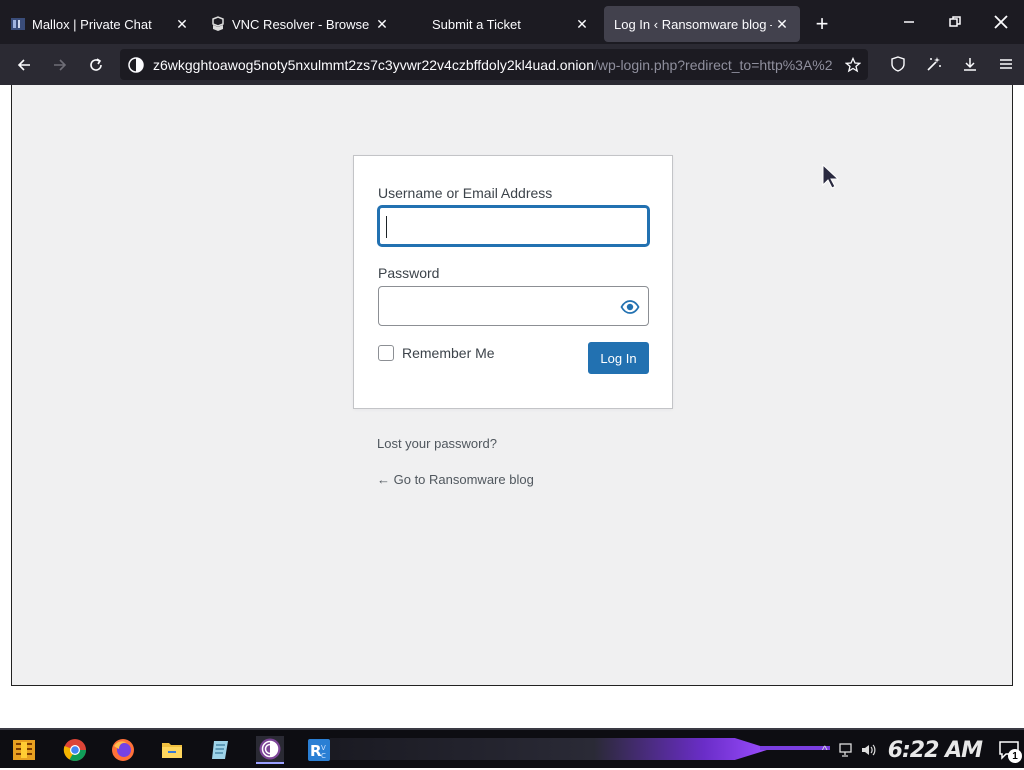  I want to click on system-tray: ^ 6:22 AM 1, so click(919, 750).